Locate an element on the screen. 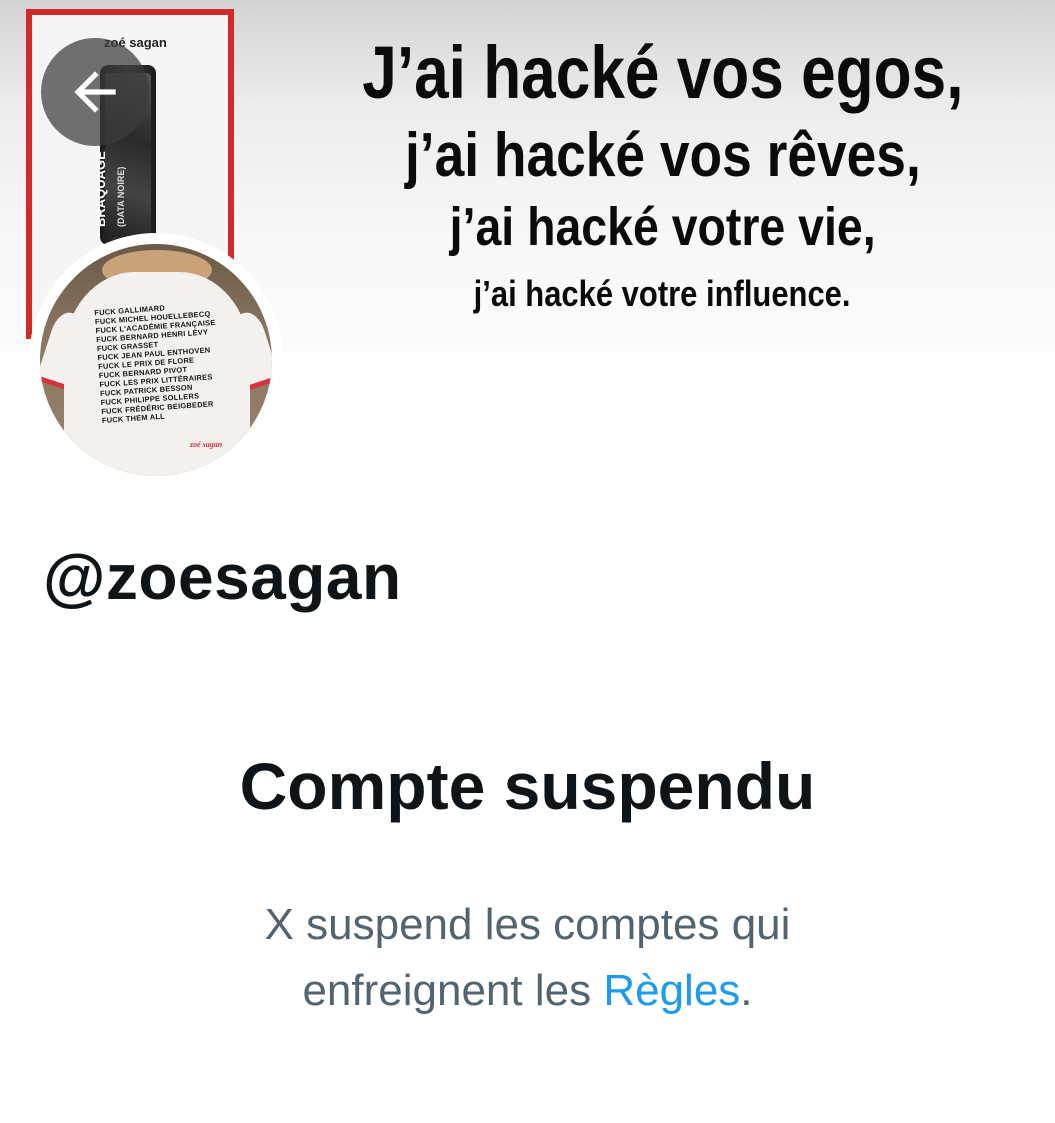 This screenshot has height=1123, width=1055. slogan-line: J’ai hacké vos egos, is located at coordinates (662, 72).